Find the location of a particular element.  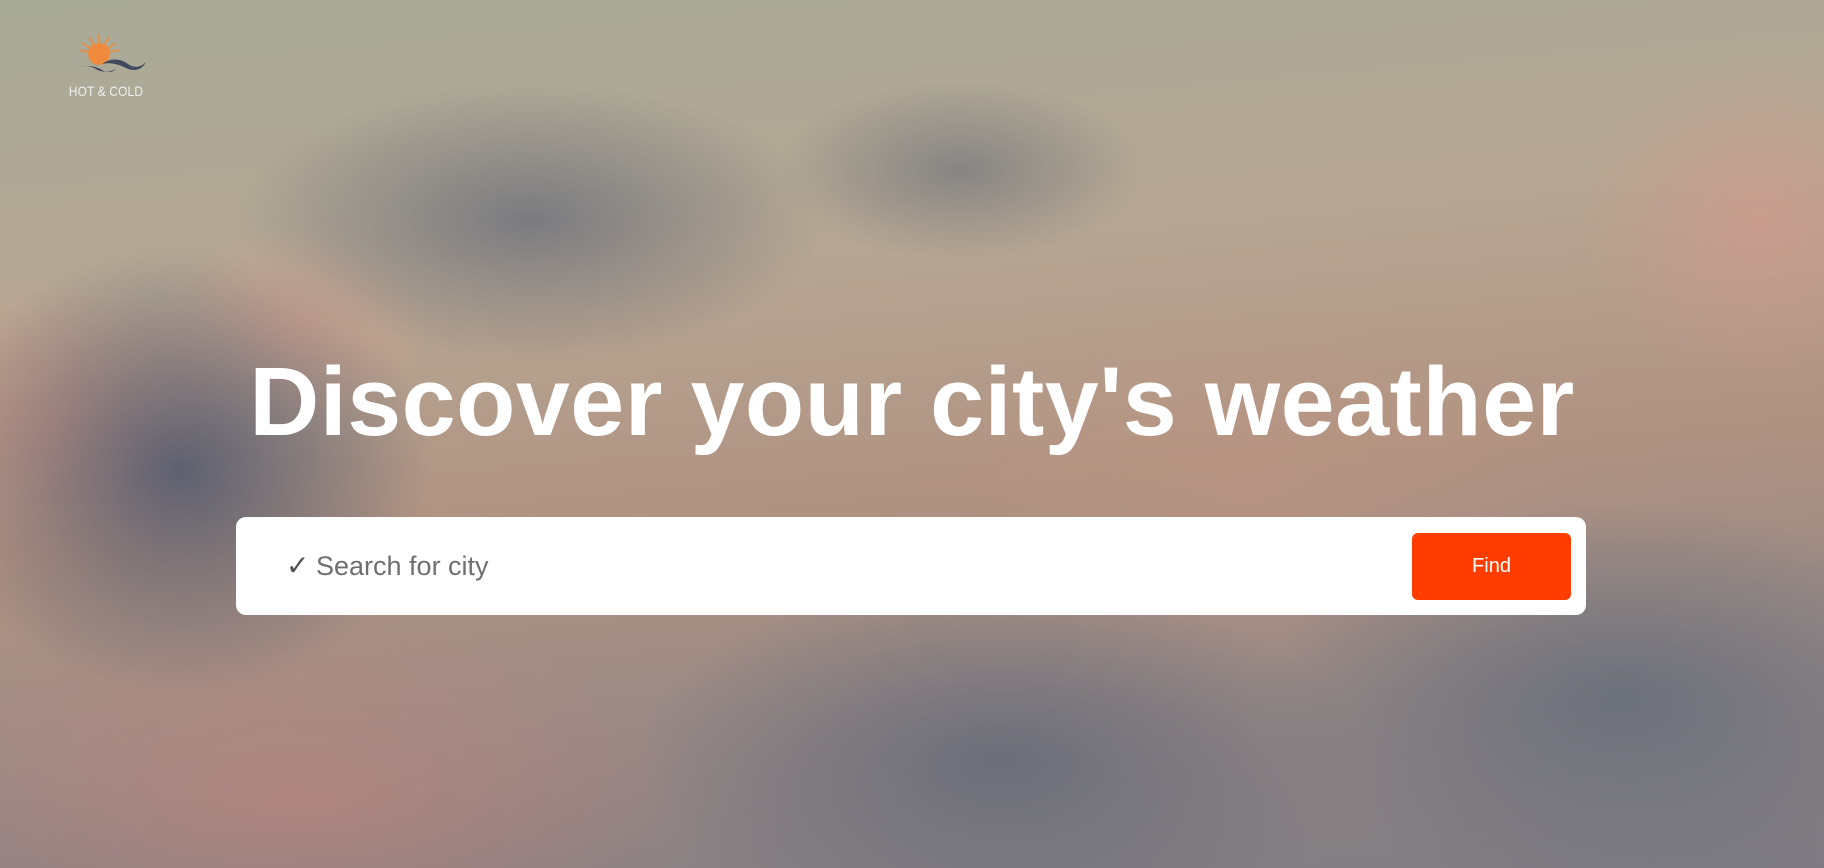

find-button: Find is located at coordinates (1491, 566).